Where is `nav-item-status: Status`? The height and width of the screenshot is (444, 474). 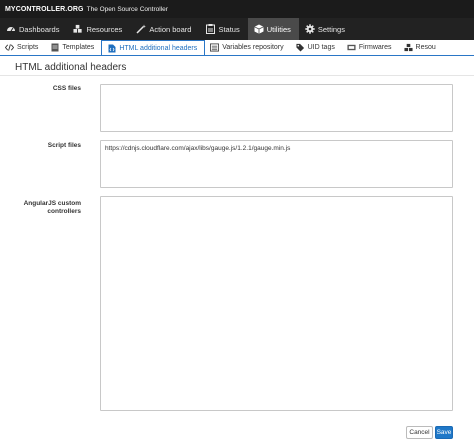 nav-item-status: Status is located at coordinates (223, 29).